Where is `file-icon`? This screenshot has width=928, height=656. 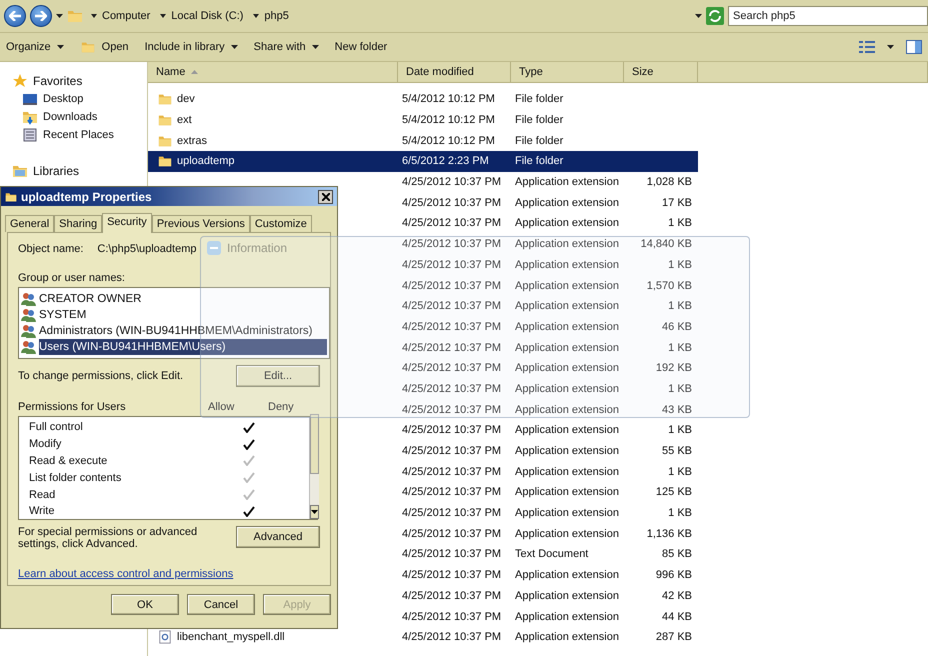
file-icon is located at coordinates (165, 637).